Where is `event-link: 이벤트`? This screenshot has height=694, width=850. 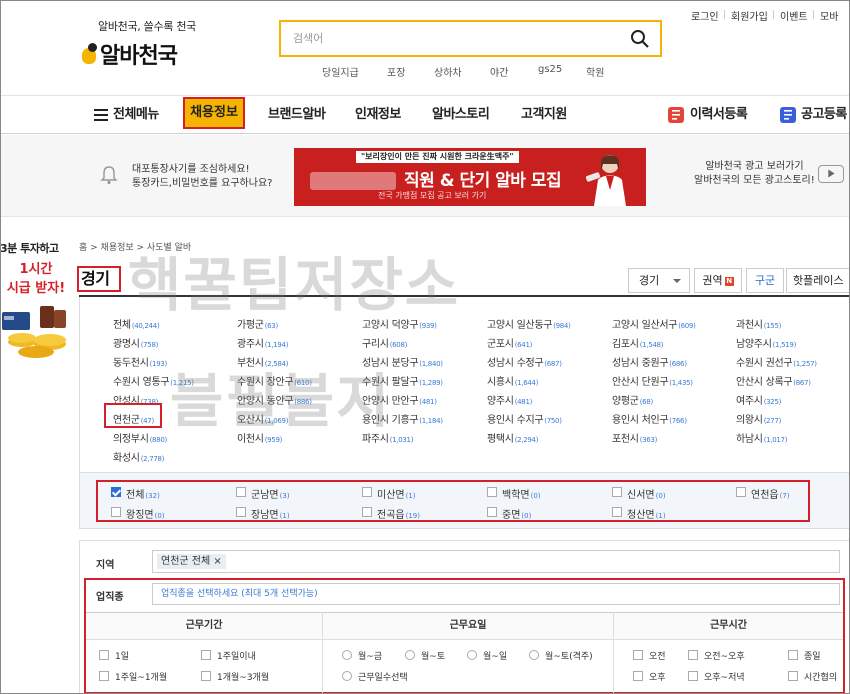
event-link: 이벤트 is located at coordinates (794, 15).